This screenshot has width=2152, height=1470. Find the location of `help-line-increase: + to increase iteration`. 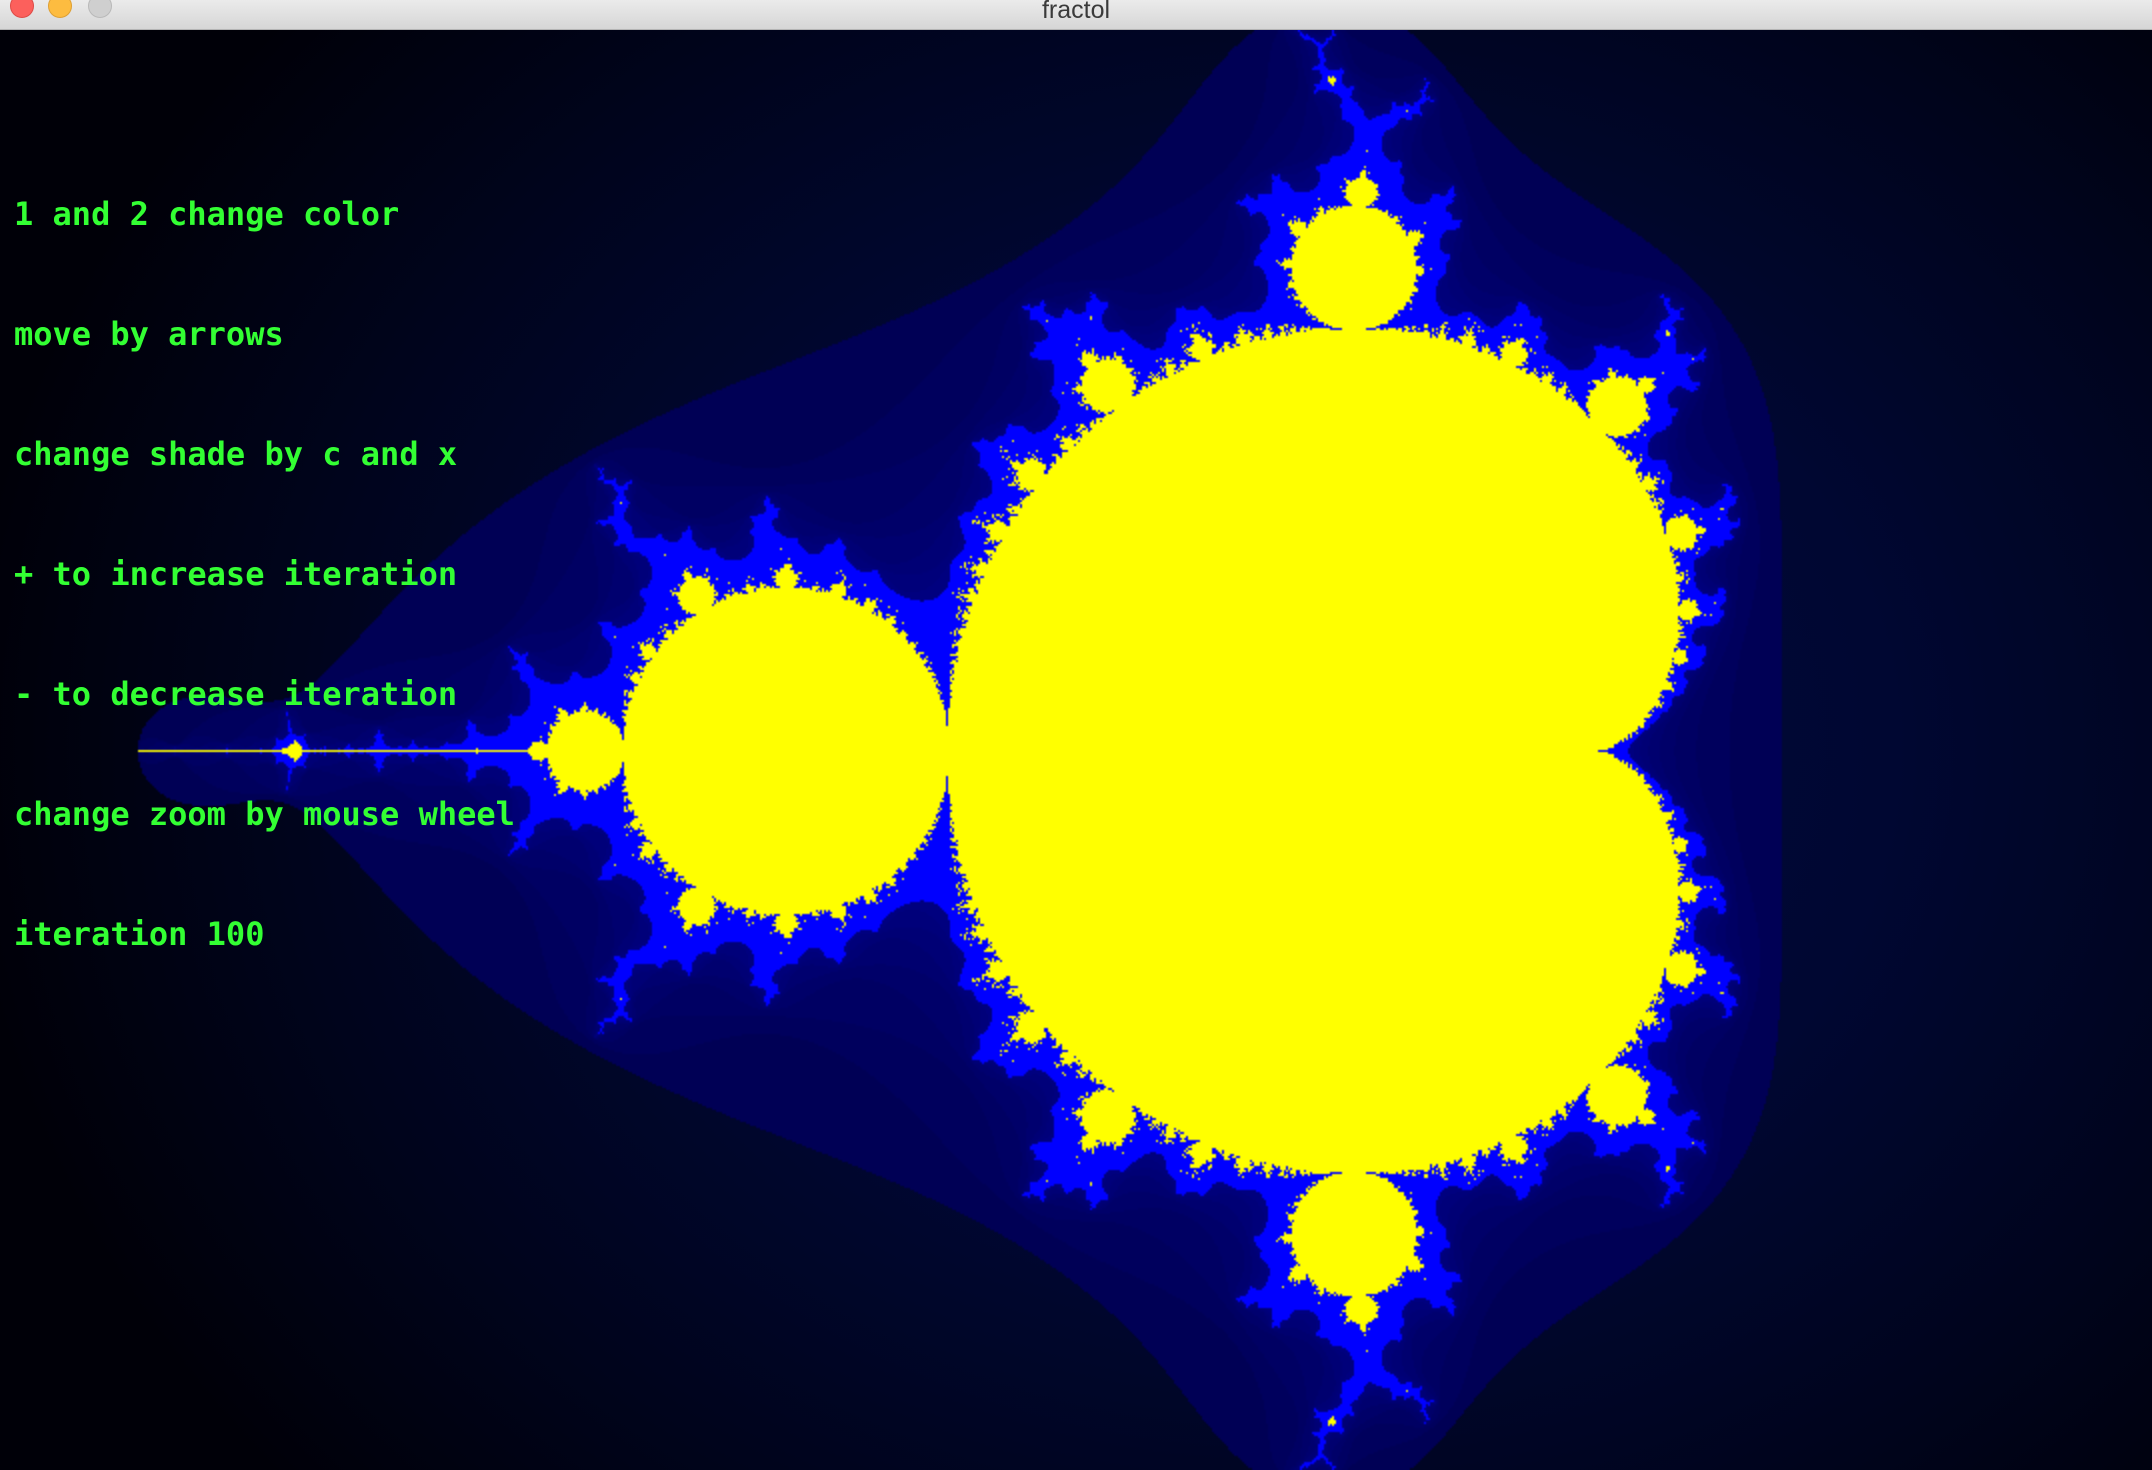

help-line-increase: + to increase iteration is located at coordinates (236, 574).